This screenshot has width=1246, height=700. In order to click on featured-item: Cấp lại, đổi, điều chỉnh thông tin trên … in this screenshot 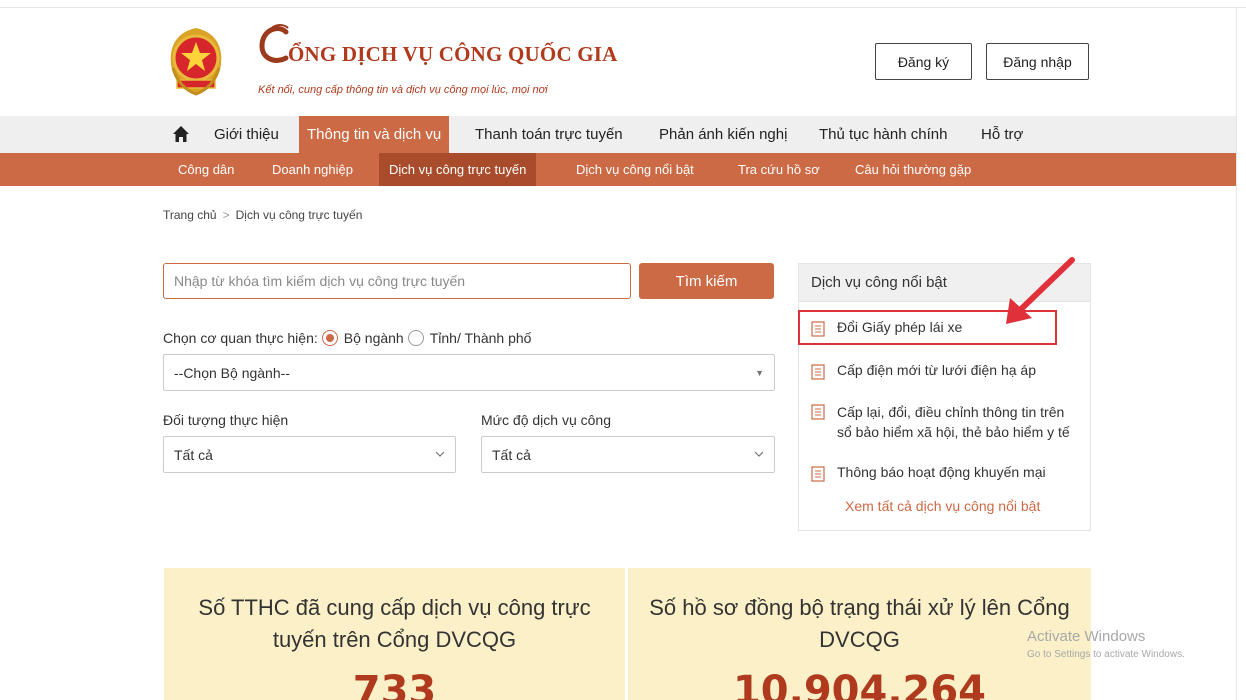, I will do `click(946, 422)`.